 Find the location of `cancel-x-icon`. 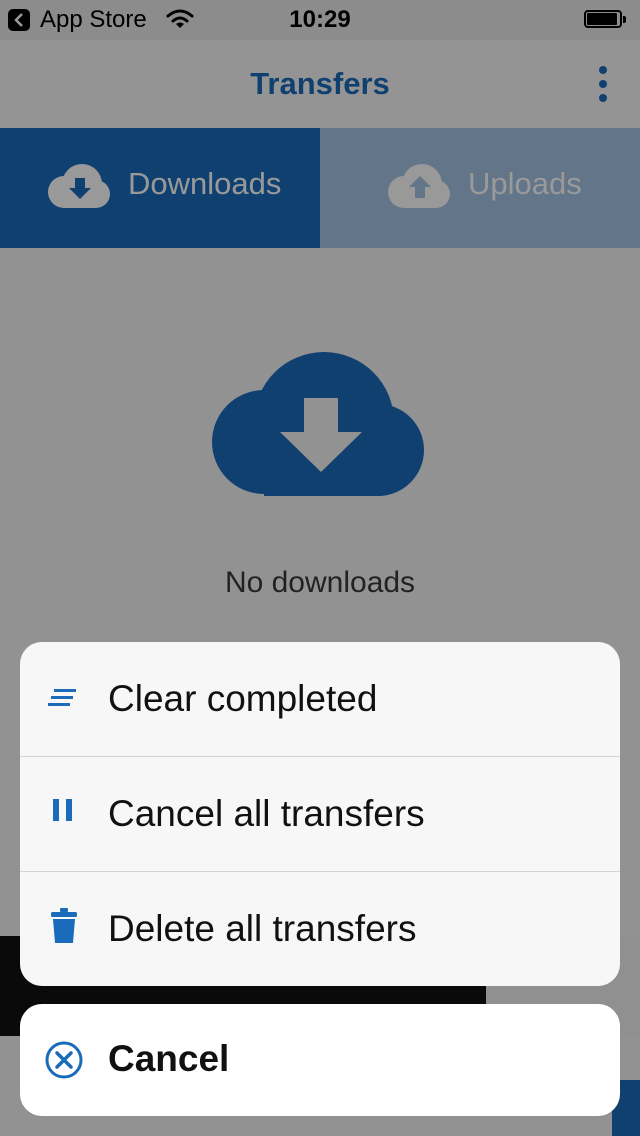

cancel-x-icon is located at coordinates (64, 1060).